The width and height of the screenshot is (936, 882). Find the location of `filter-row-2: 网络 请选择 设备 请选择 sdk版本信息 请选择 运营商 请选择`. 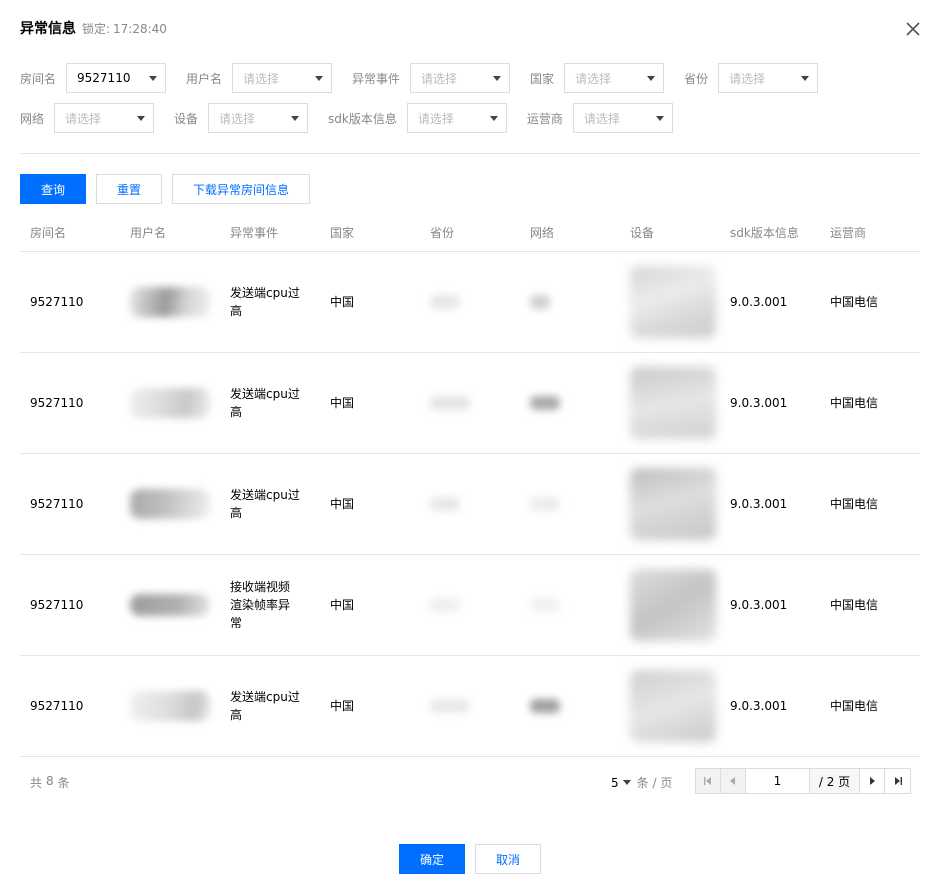

filter-row-2: 网络 请选择 设备 请选择 sdk版本信息 请选择 运营商 请选择 is located at coordinates (346, 118).